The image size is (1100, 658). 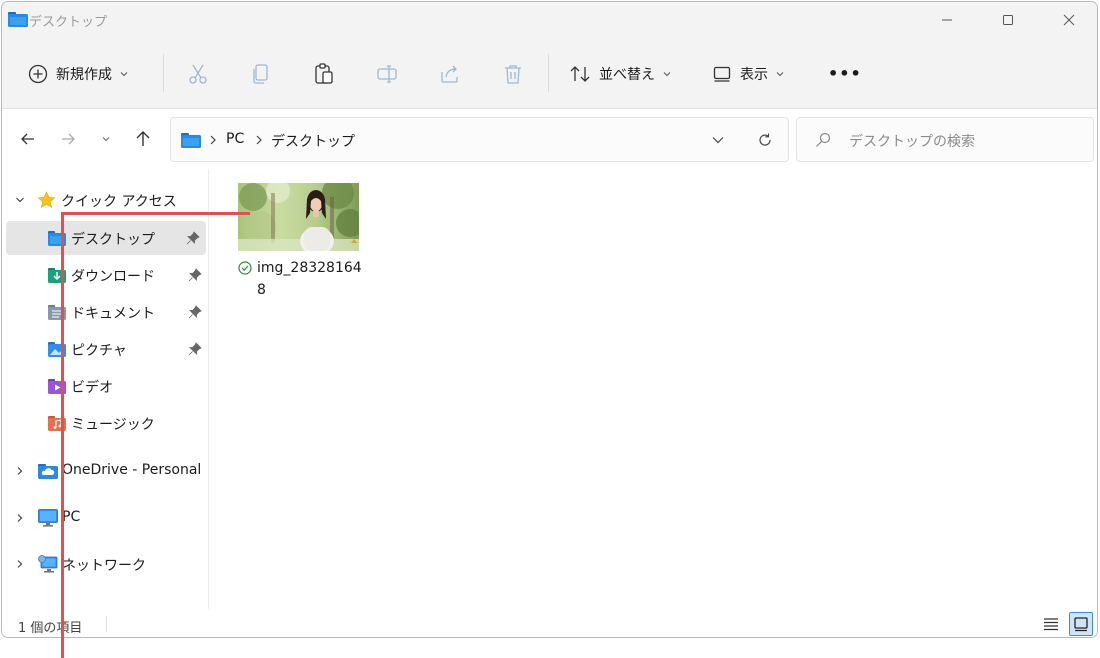 I want to click on breadcrumb-desktop: デスクトップ, so click(x=313, y=141).